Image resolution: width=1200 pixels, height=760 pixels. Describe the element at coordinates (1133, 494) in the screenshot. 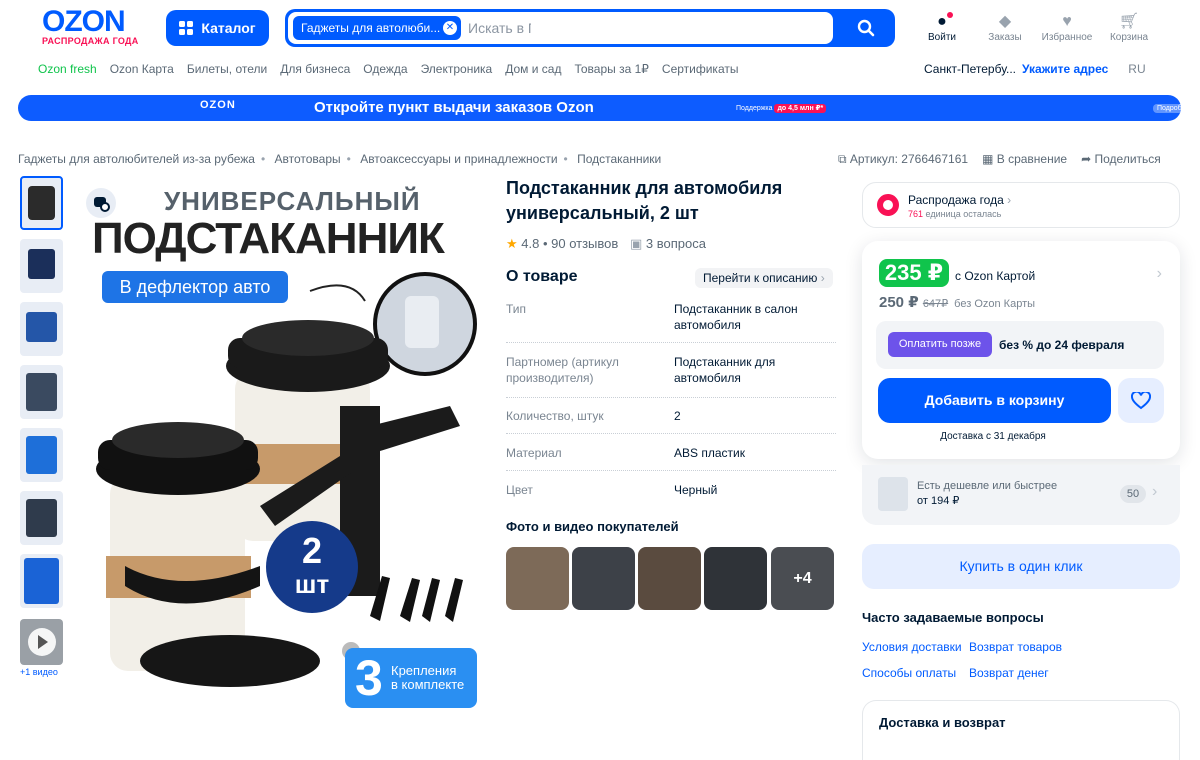

I see `offers-count-badge: 50` at that location.